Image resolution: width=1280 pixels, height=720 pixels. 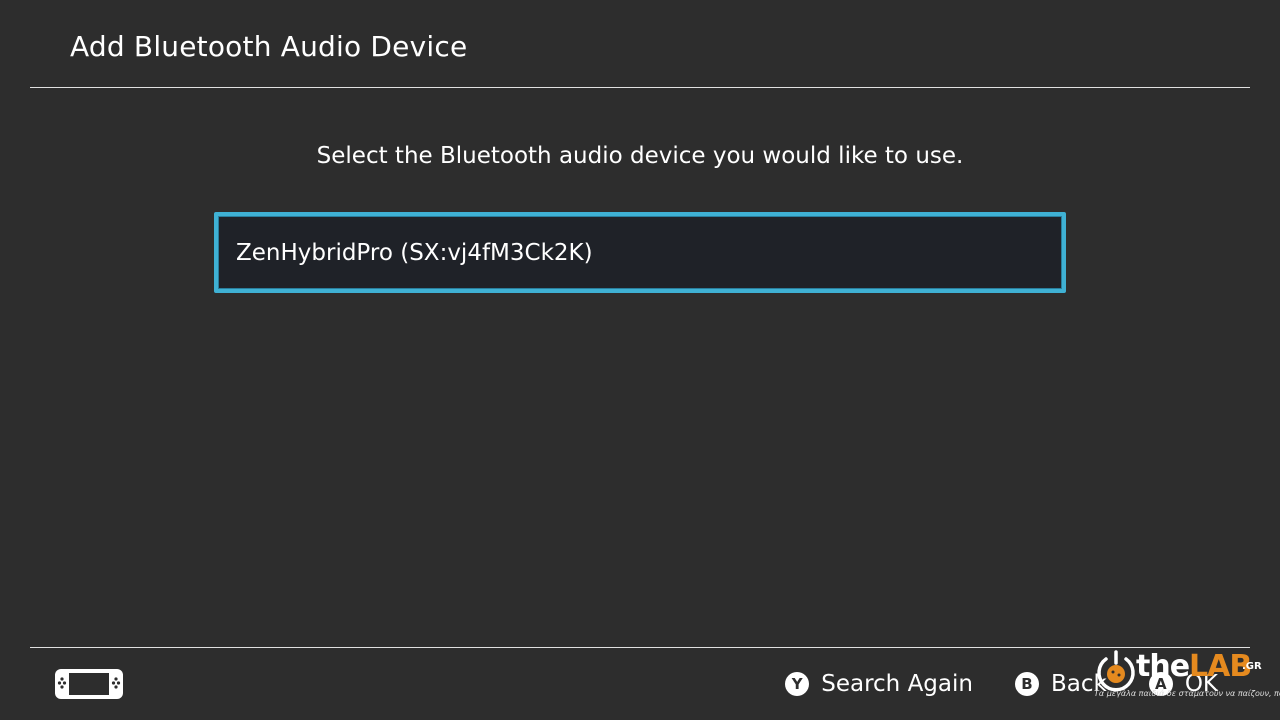 I want to click on device-item-label: ZenHybridPro (SX:vj4fM3Ck2K), so click(x=414, y=252).